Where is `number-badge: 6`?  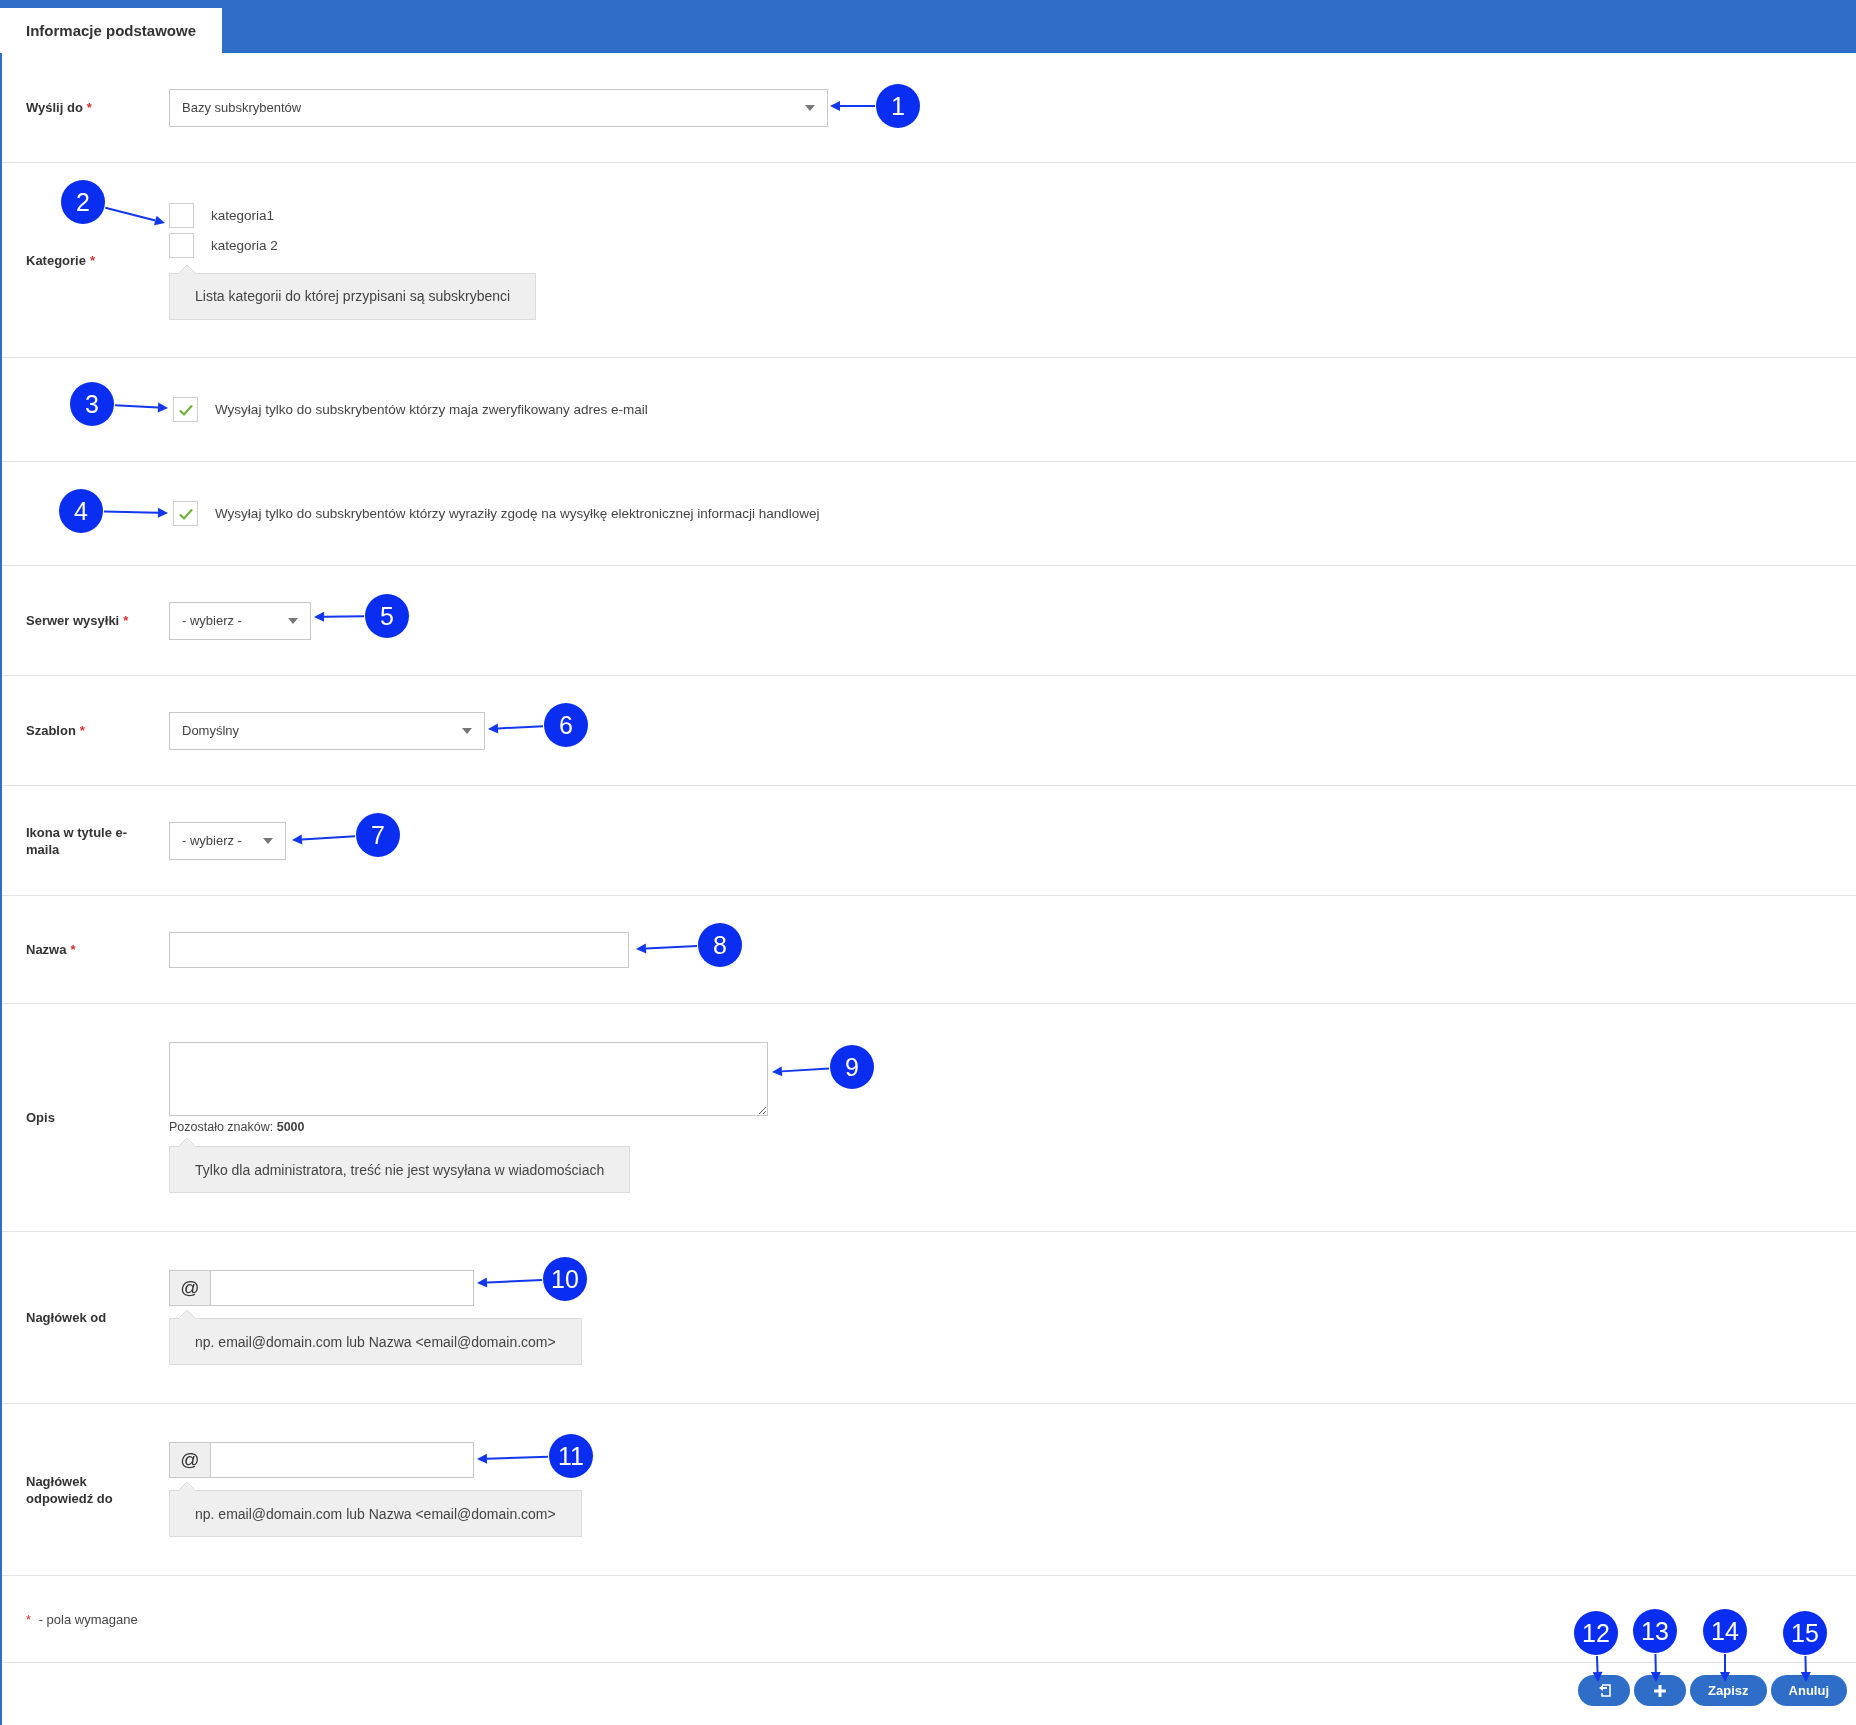
number-badge: 6 is located at coordinates (566, 725).